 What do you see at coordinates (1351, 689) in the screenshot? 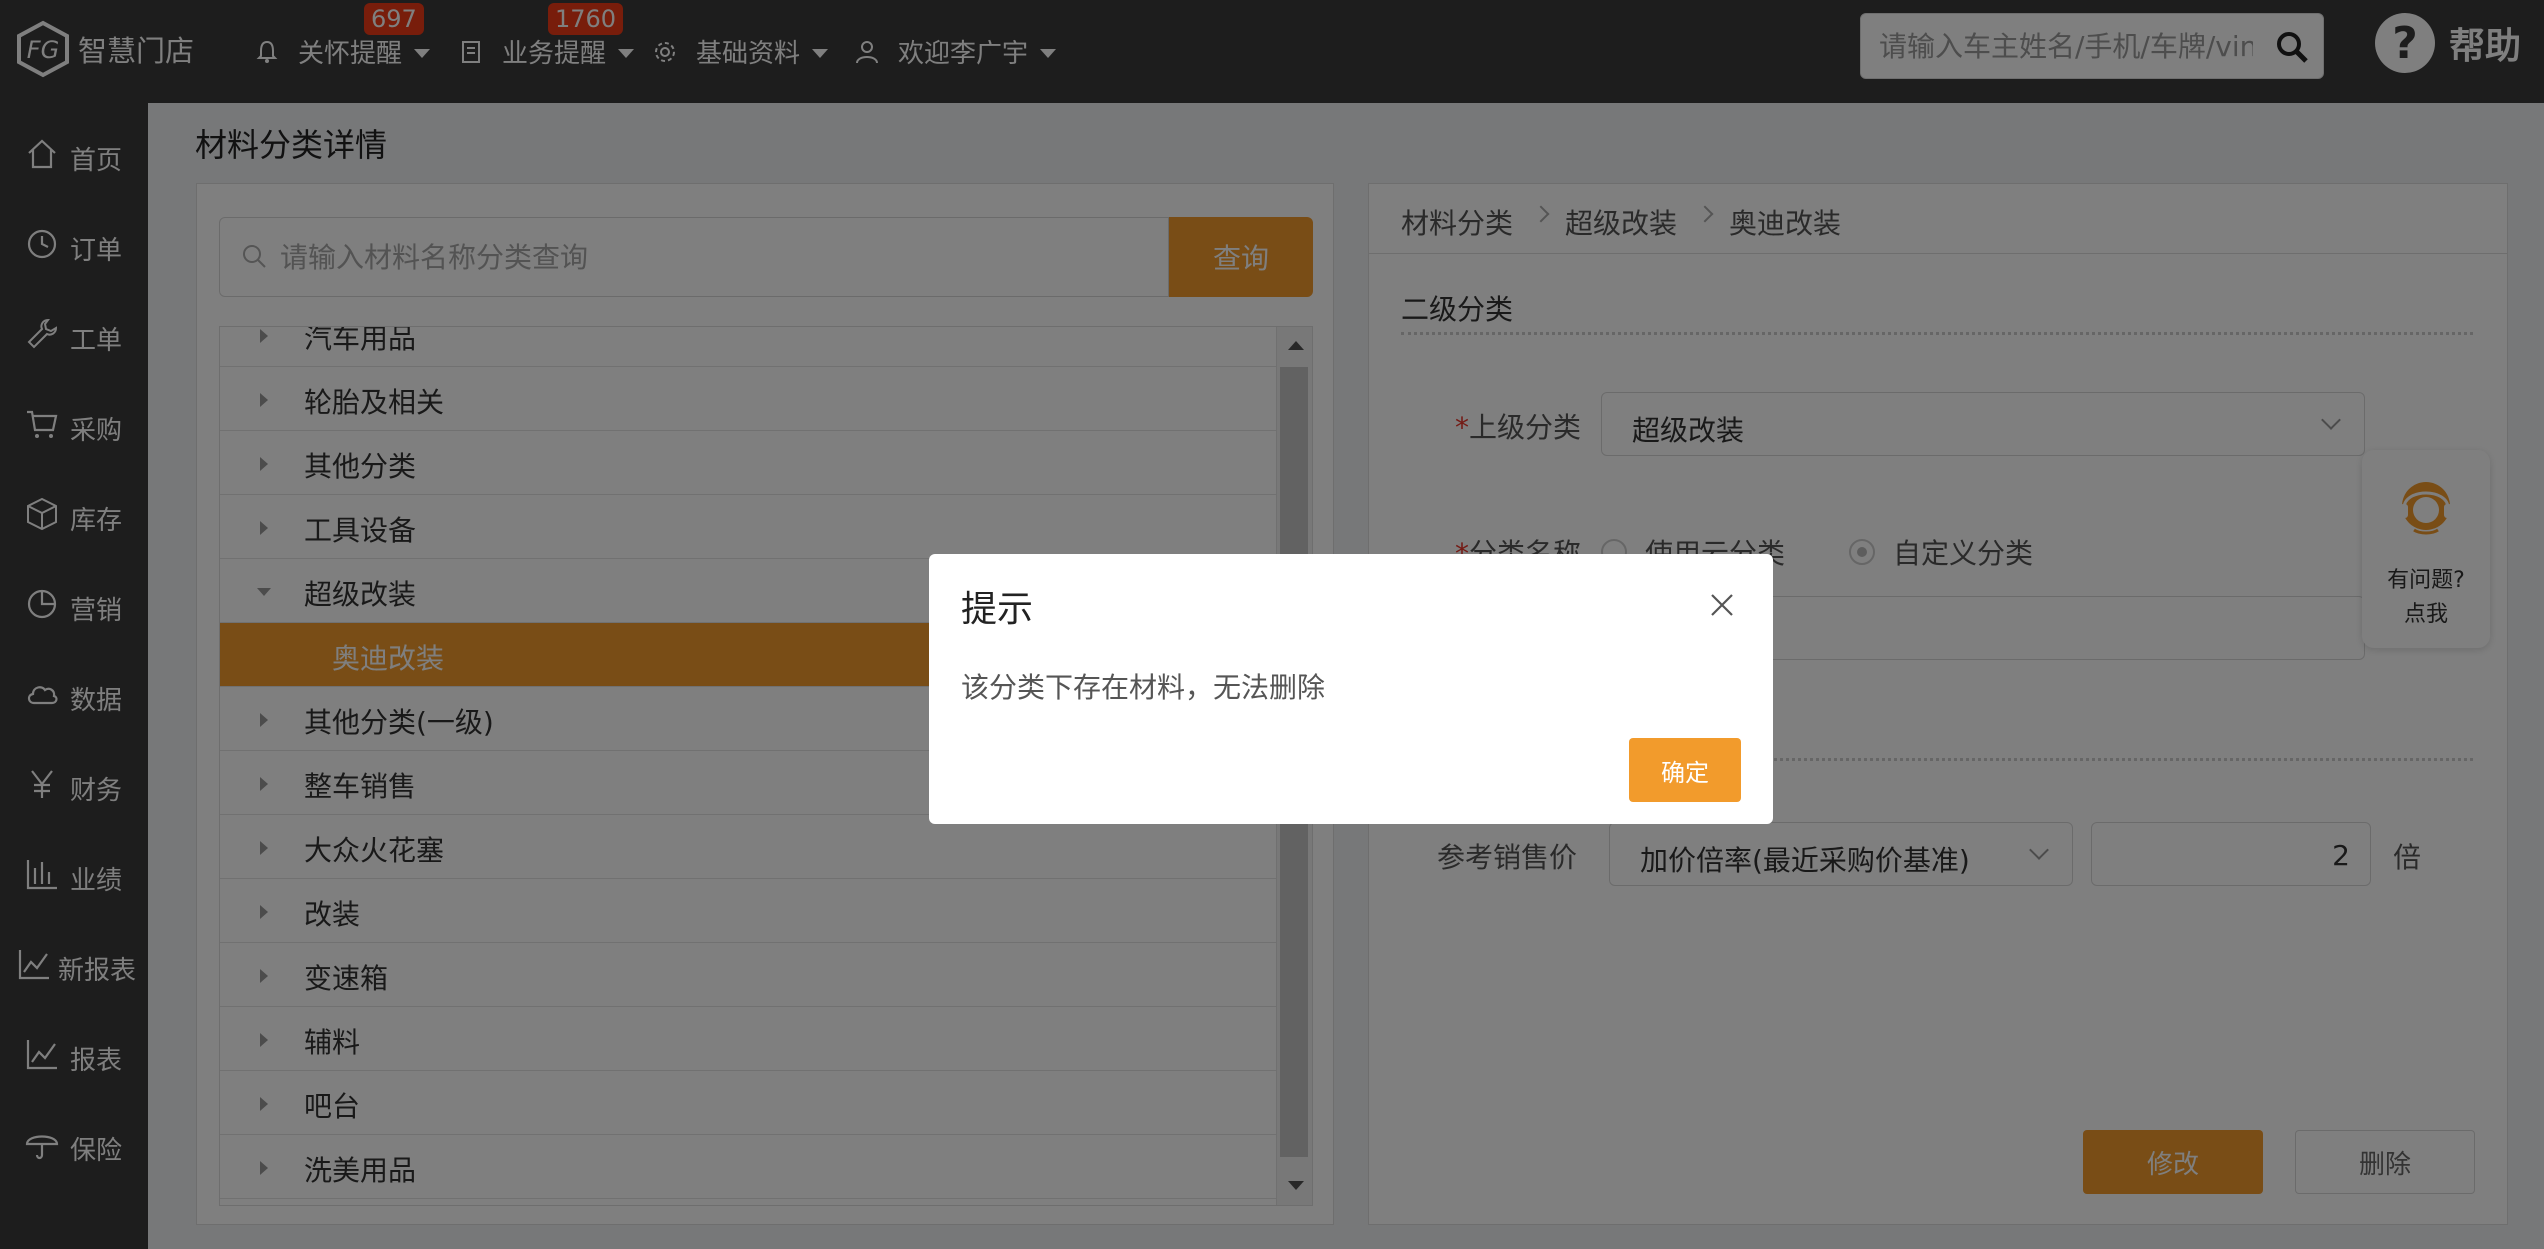
I see `alert-dialog: 提示 该分类下存在材料，无法删除 确定` at bounding box center [1351, 689].